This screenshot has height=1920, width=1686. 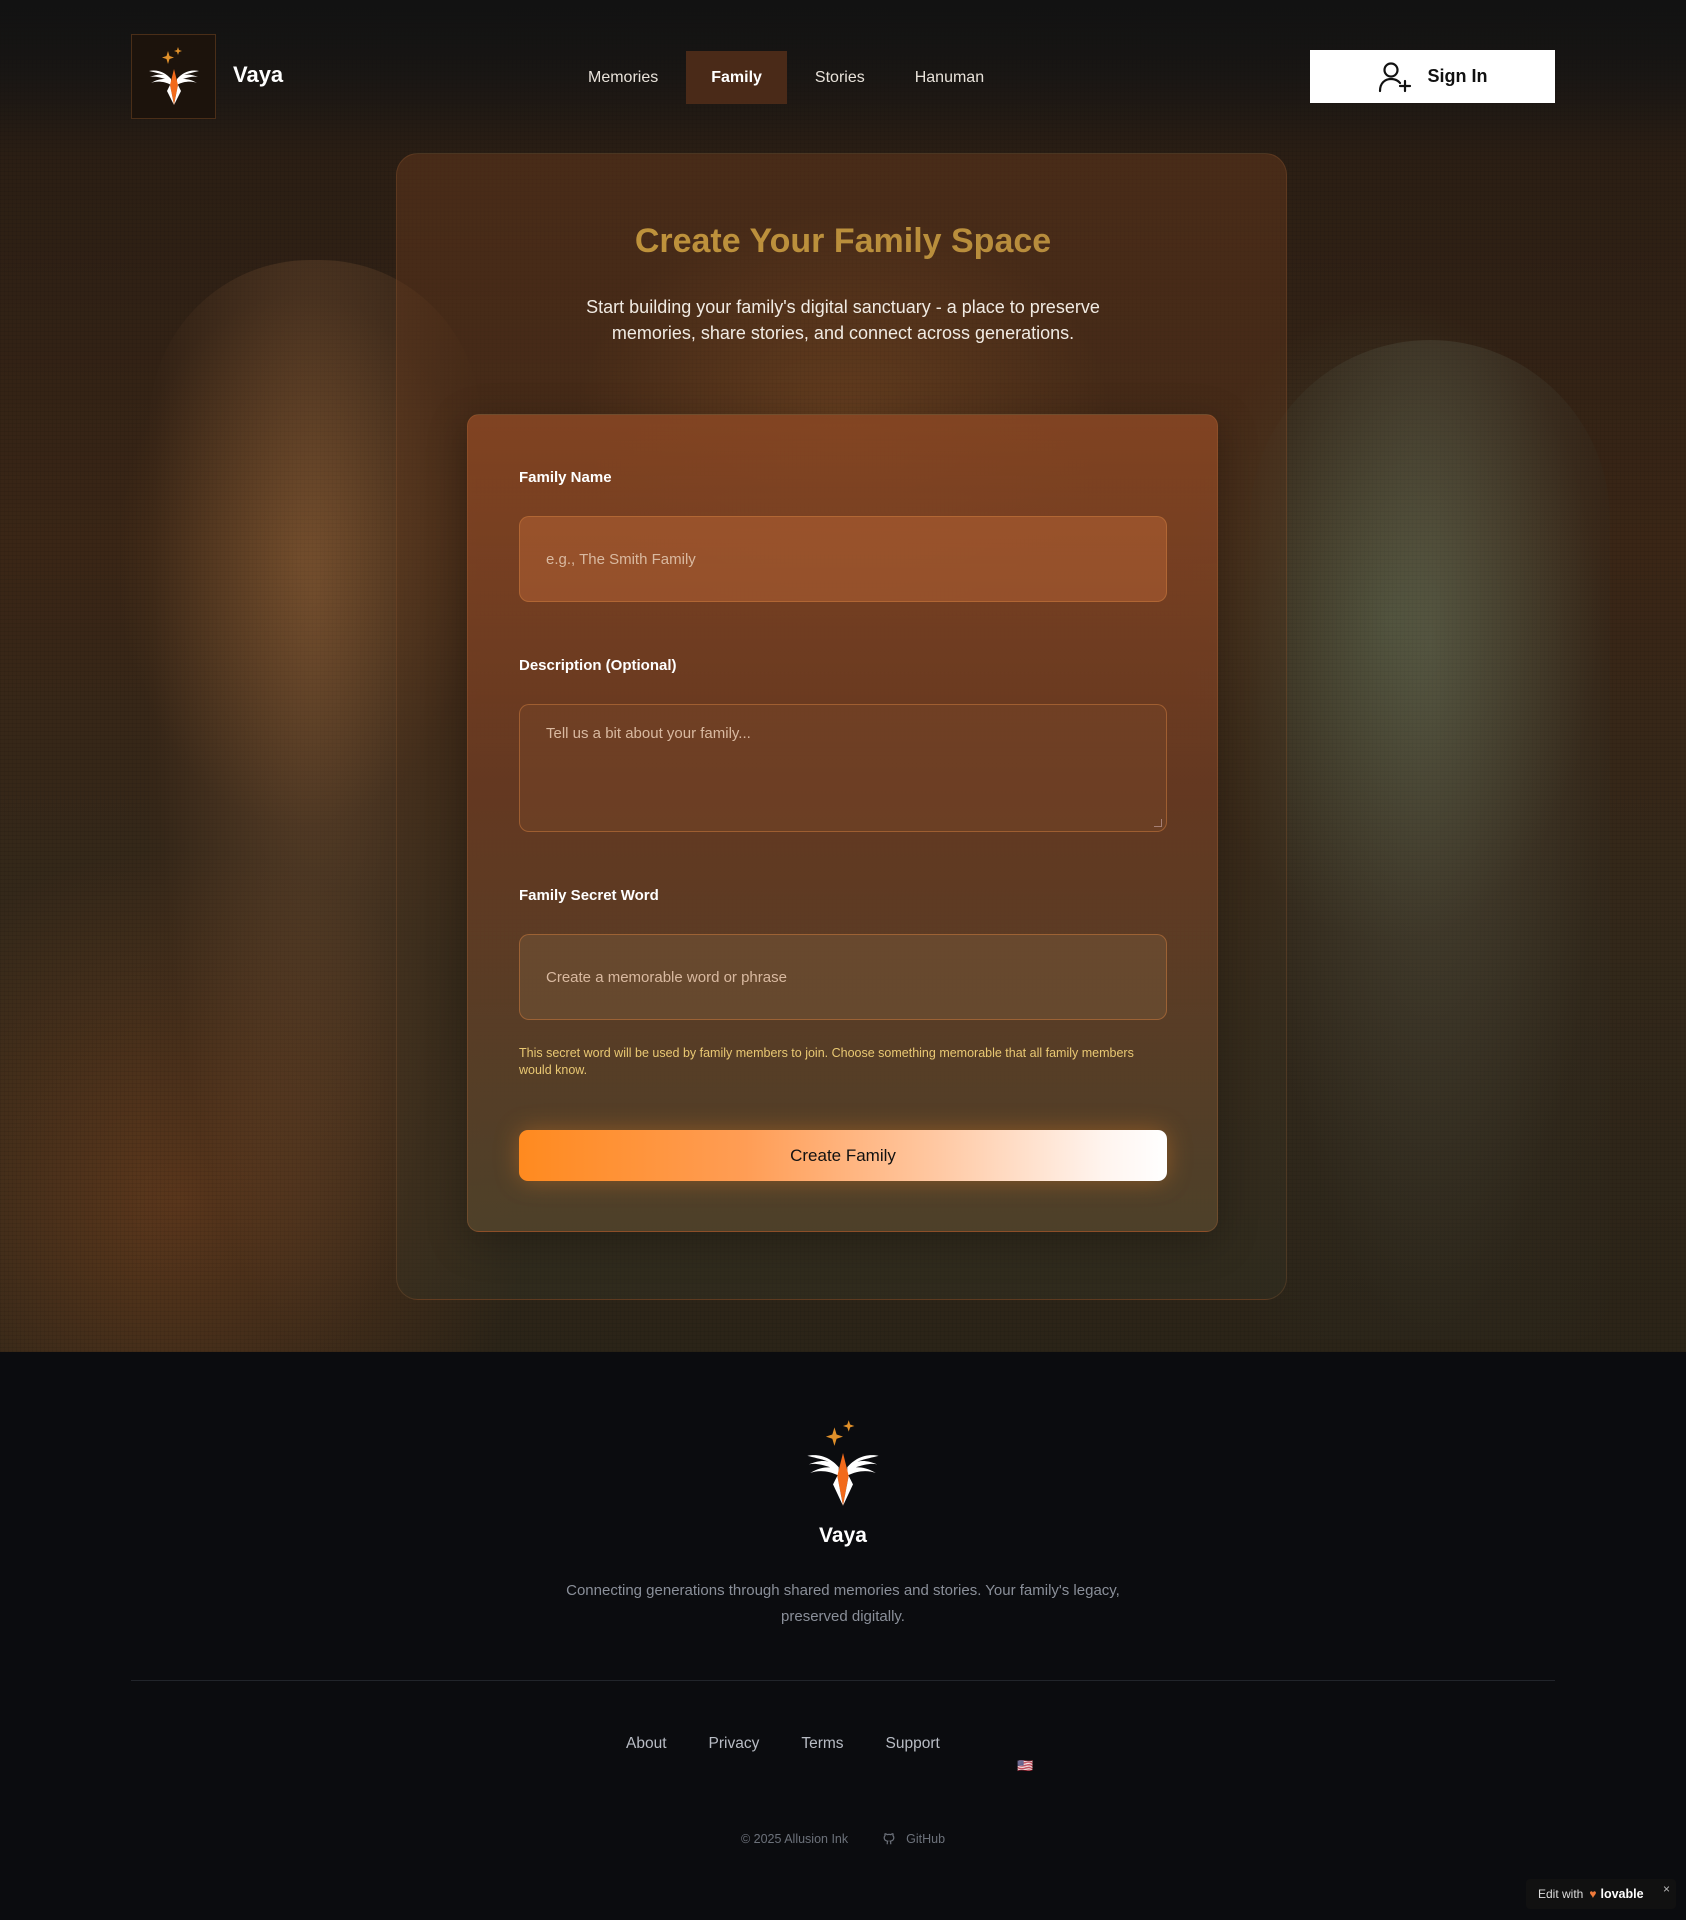 What do you see at coordinates (734, 1744) in the screenshot?
I see `footer-link-privacy: Privacy` at bounding box center [734, 1744].